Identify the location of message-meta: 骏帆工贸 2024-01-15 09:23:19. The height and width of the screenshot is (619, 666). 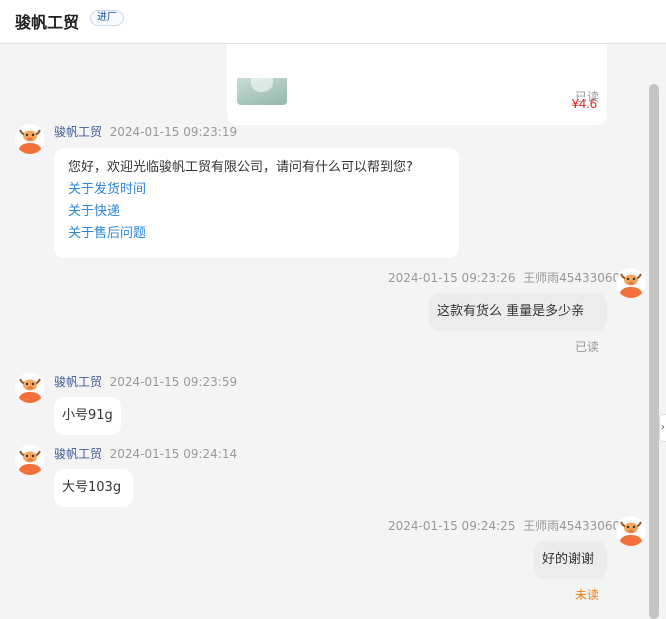
(145, 131).